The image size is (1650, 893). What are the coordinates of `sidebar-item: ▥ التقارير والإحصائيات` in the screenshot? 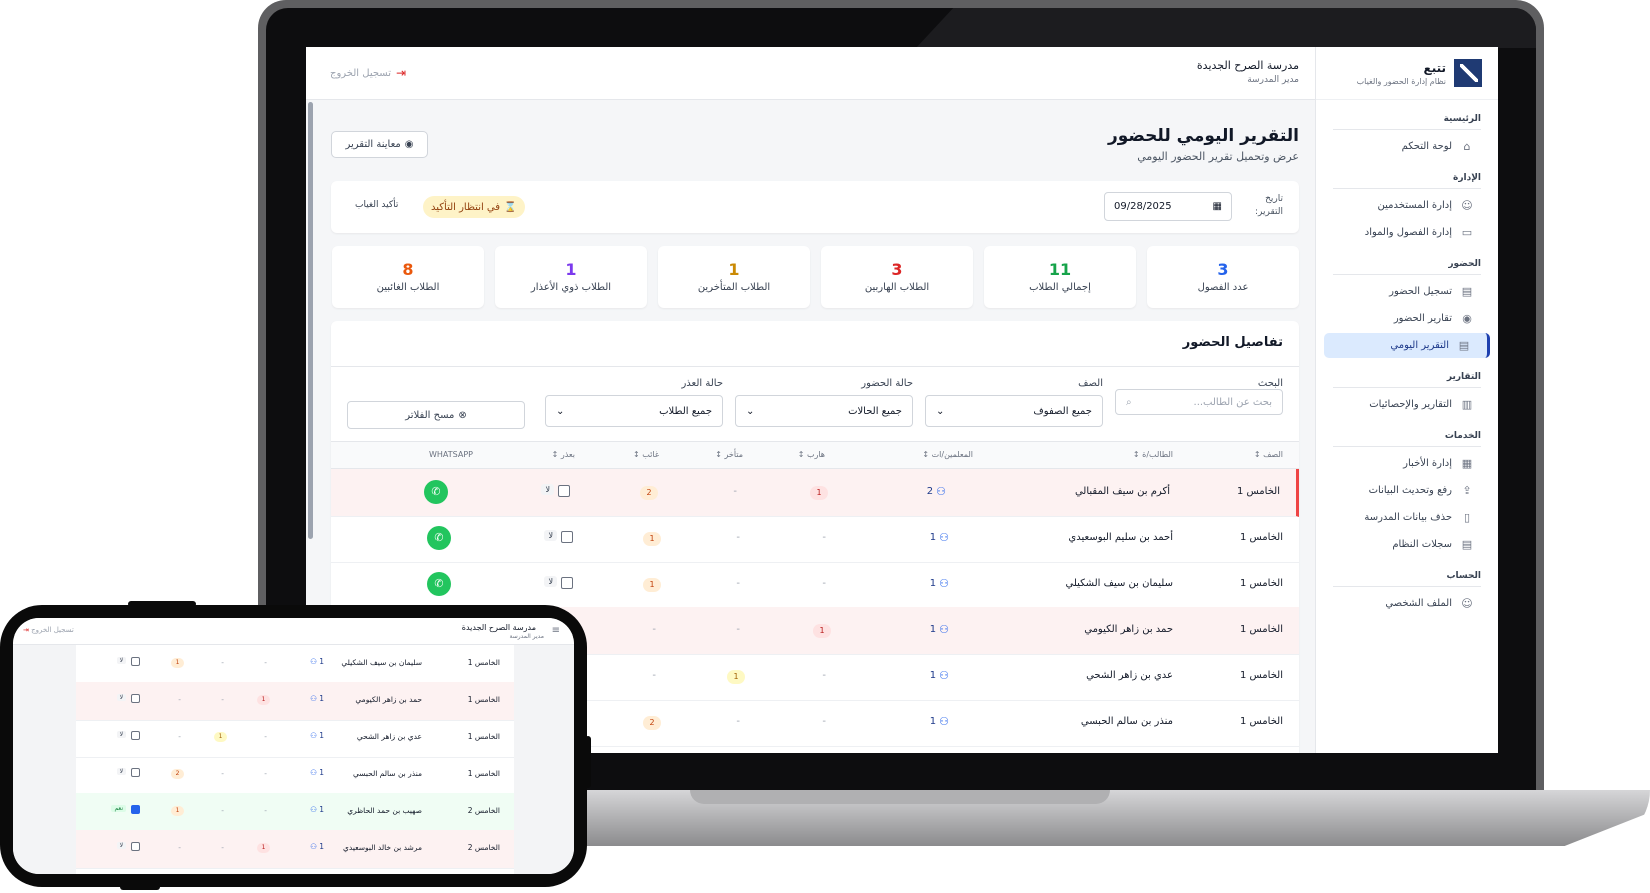 It's located at (1407, 404).